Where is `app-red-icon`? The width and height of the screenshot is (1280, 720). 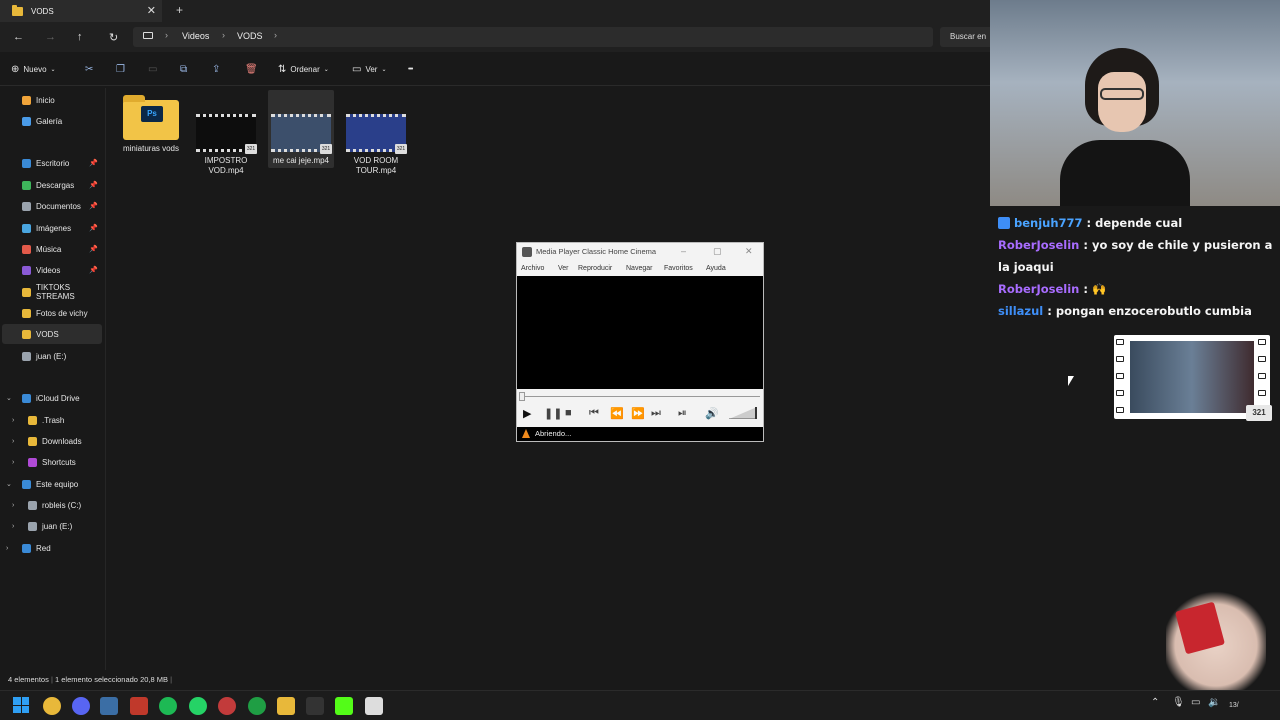
app-red-icon is located at coordinates (139, 706).